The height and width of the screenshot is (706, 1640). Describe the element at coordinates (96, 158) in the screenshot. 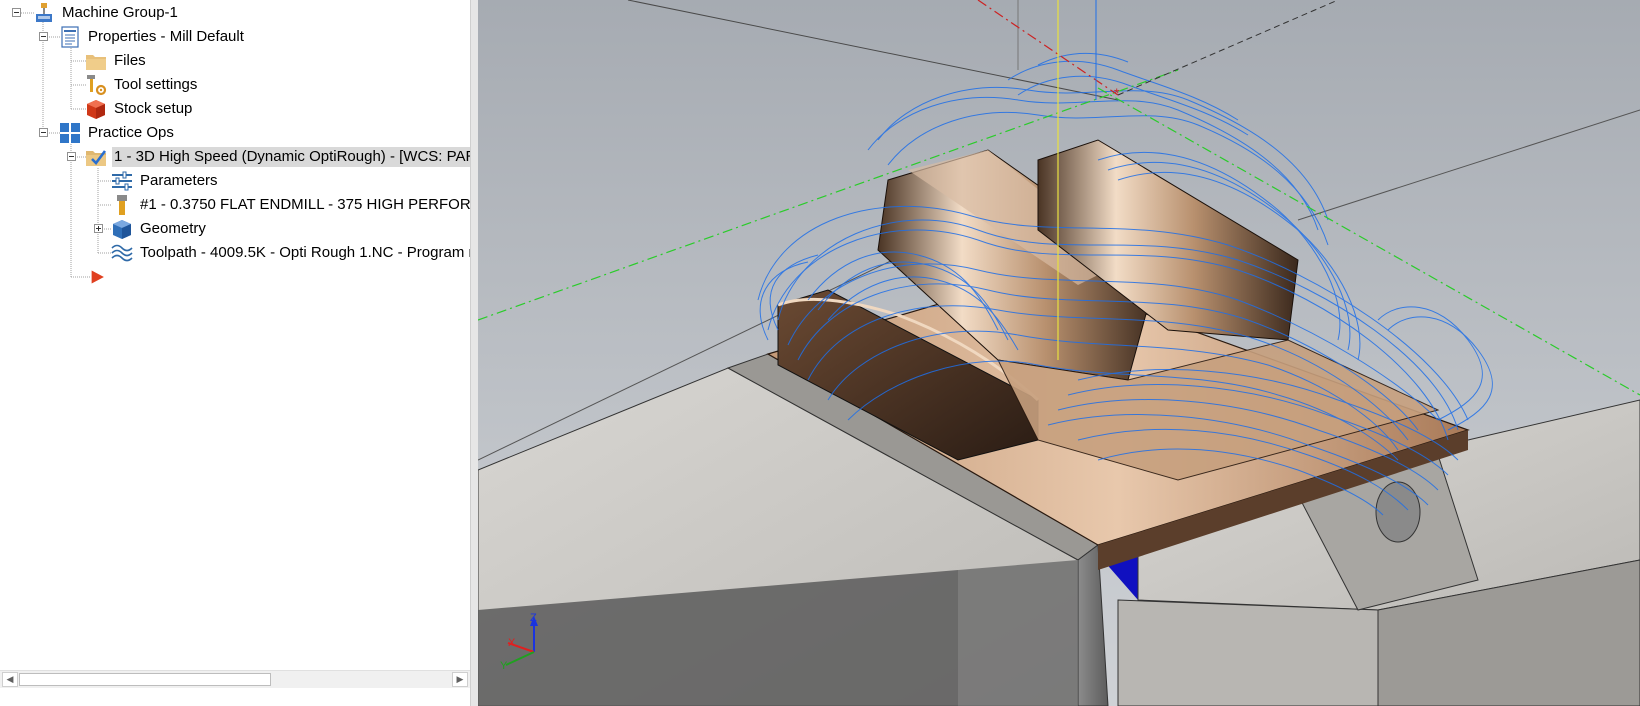

I see `operation-folder-icon` at that location.